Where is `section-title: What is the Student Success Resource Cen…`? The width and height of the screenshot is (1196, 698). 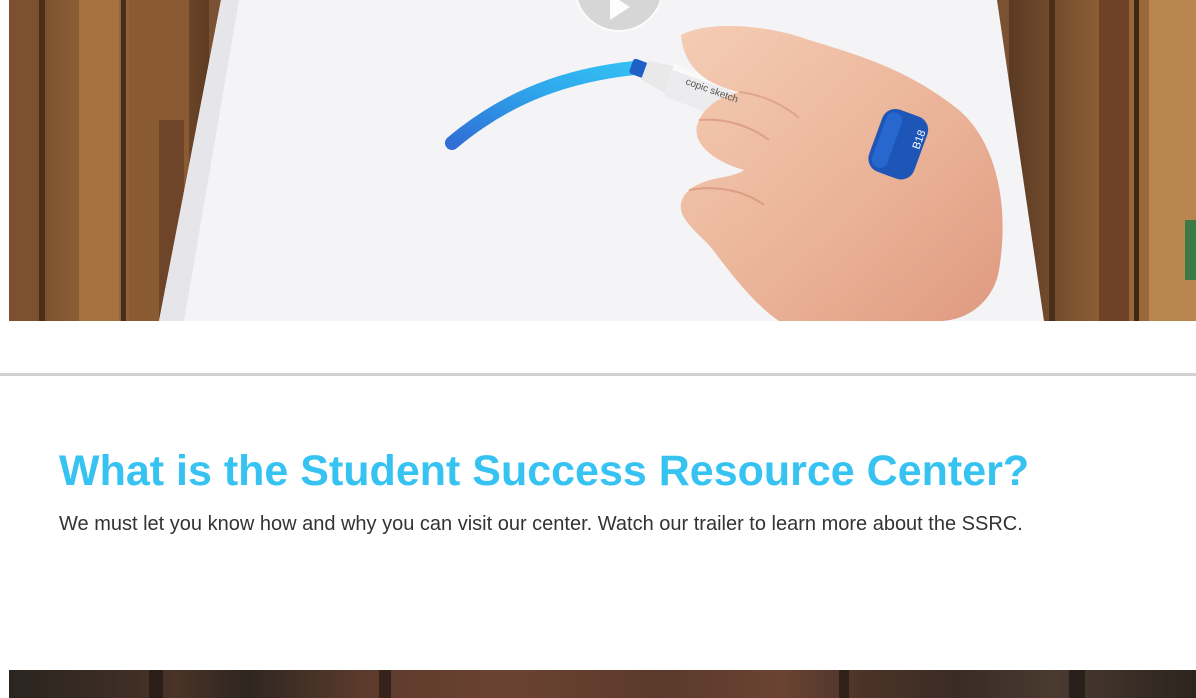
section-title: What is the Student Success Resource Cen… is located at coordinates (544, 471).